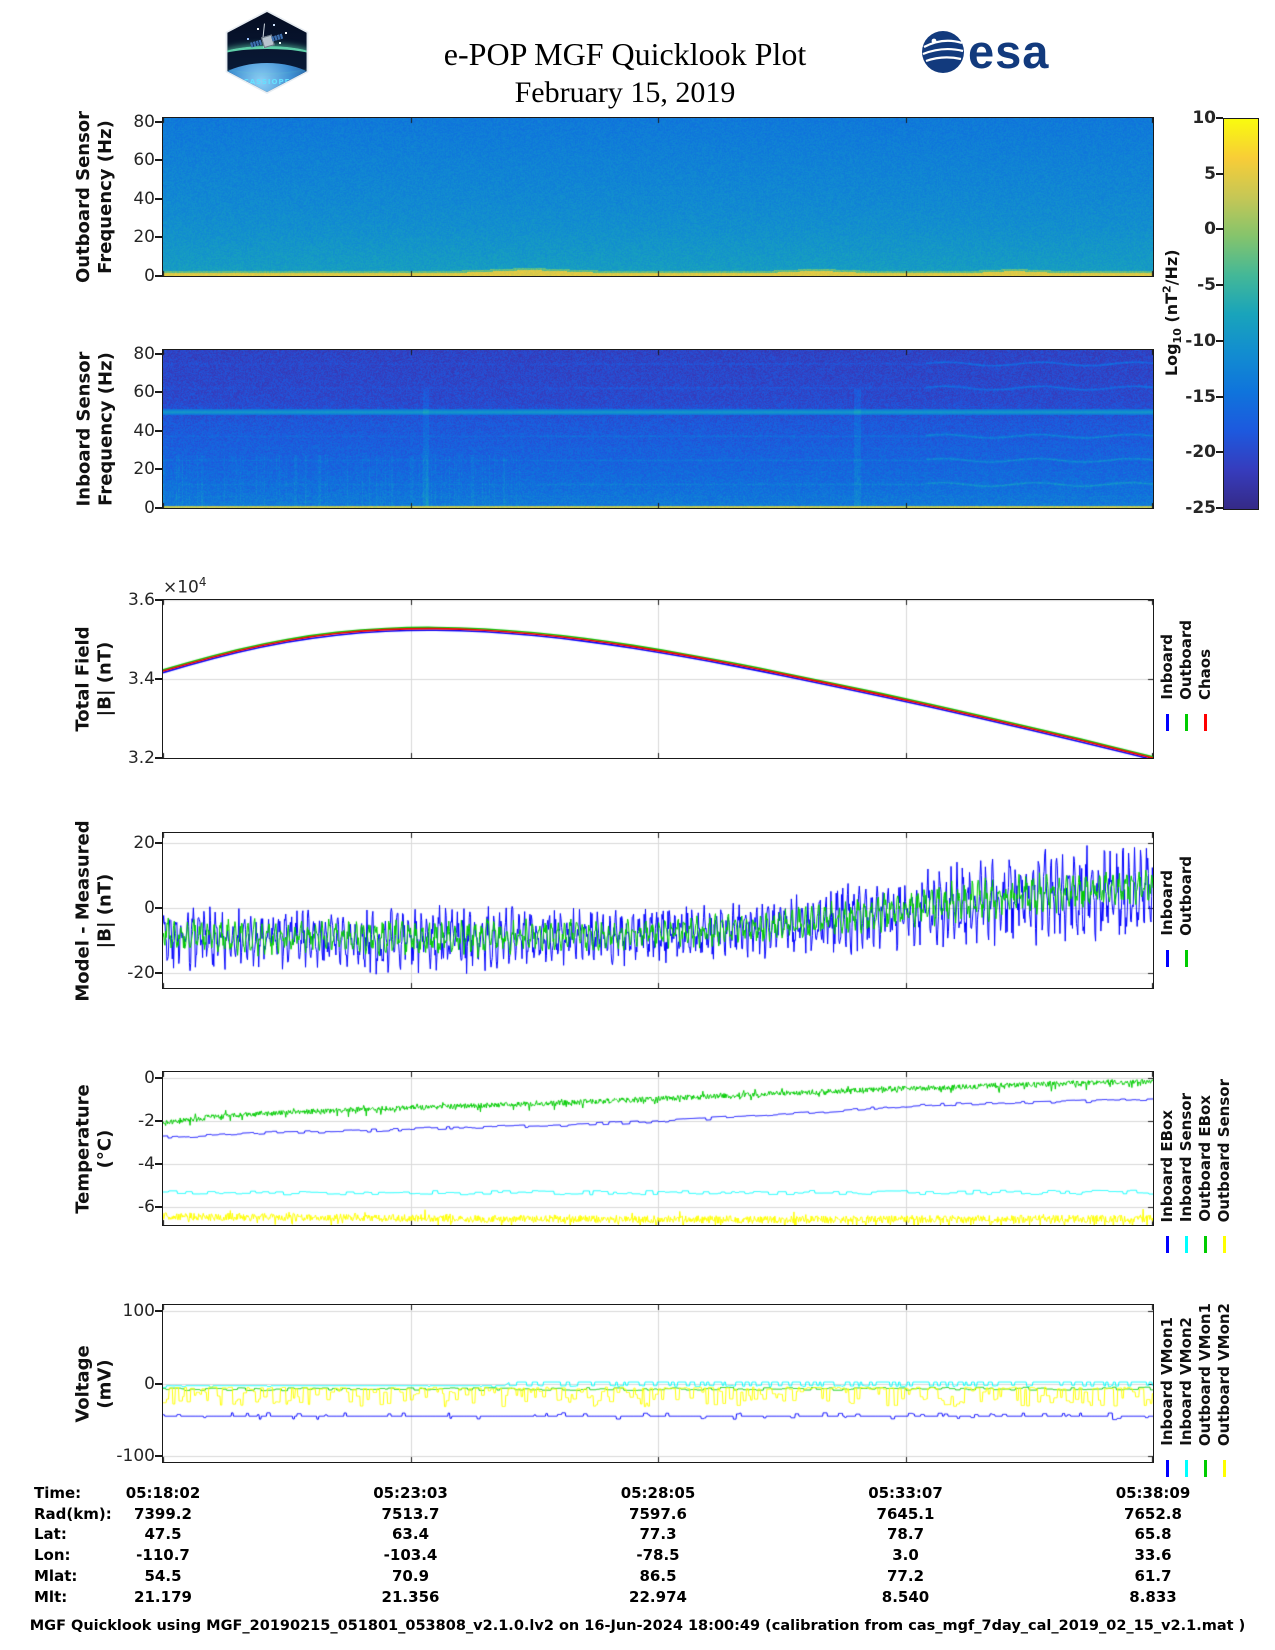 The image size is (1275, 1650). I want to click on legend-label: Inboard Sensor, so click(1186, 1157).